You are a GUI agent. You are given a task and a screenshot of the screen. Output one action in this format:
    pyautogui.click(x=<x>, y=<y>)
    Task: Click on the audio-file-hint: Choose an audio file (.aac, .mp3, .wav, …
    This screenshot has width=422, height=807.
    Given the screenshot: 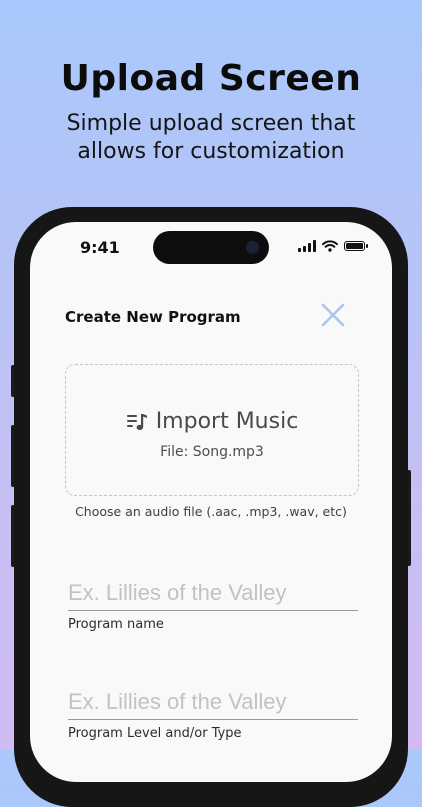 What is the action you would take?
    pyautogui.click(x=211, y=511)
    